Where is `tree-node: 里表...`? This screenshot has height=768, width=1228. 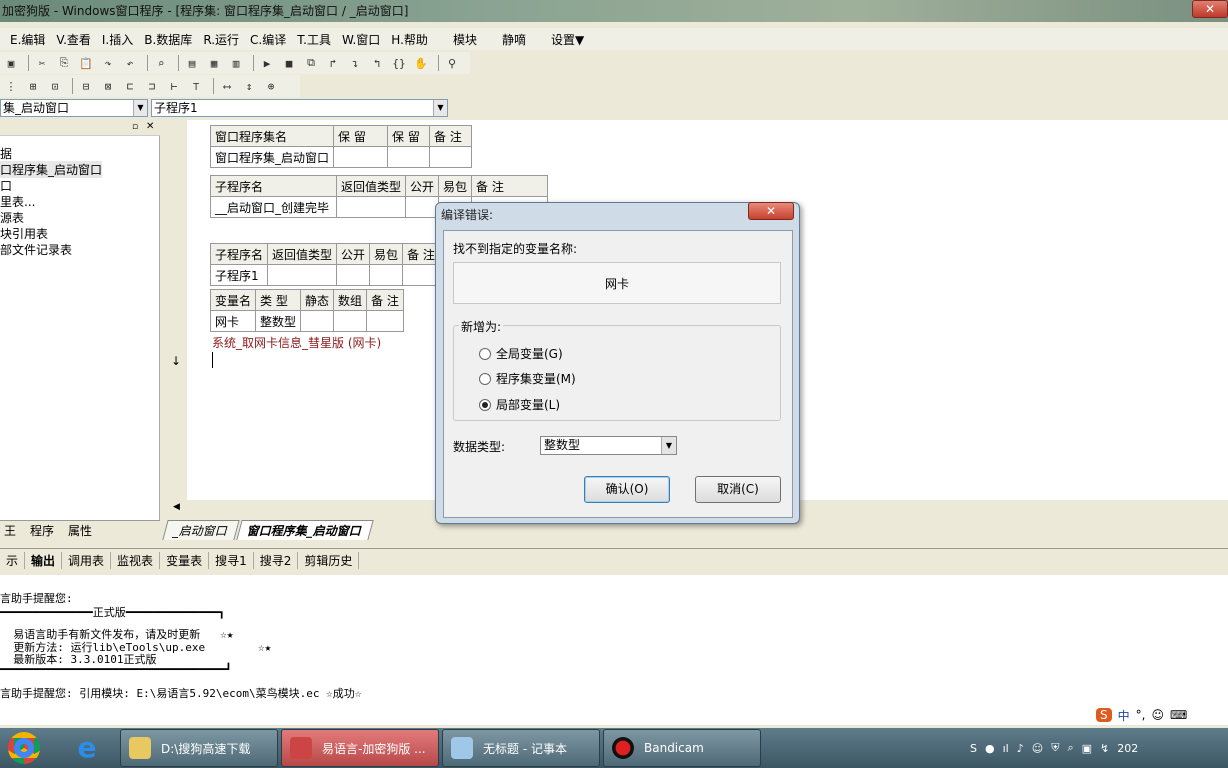 tree-node: 里表... is located at coordinates (17, 201).